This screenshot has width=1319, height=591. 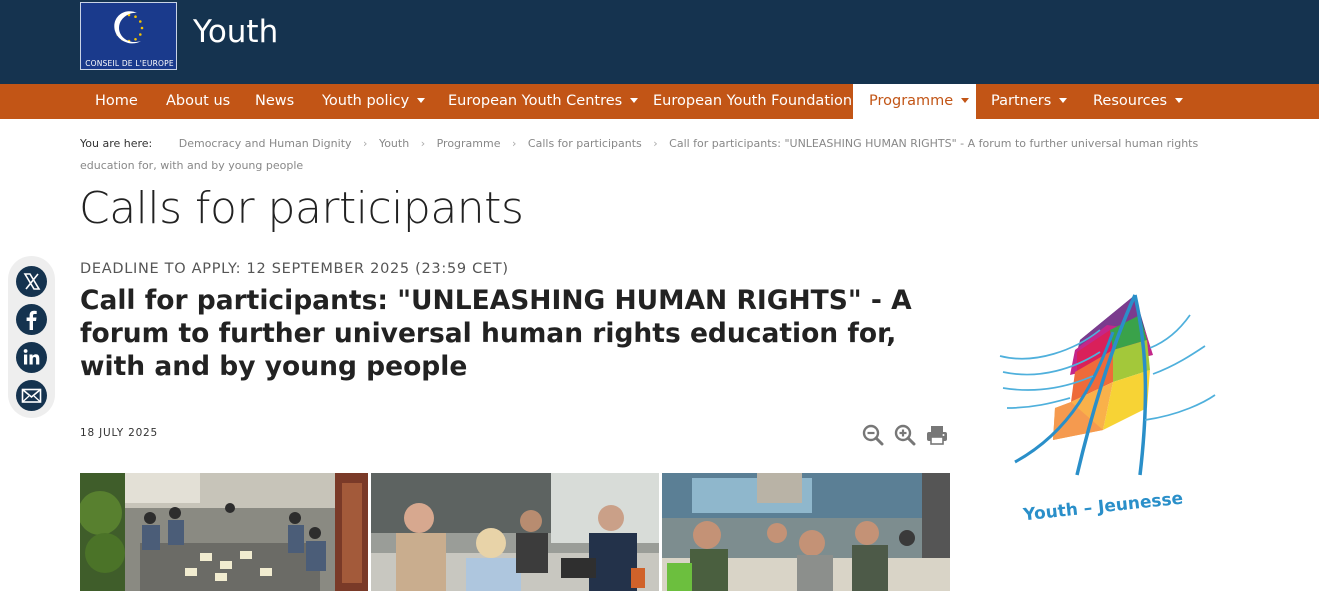 I want to click on breadcrumb-link-programme: Programme, so click(x=469, y=143).